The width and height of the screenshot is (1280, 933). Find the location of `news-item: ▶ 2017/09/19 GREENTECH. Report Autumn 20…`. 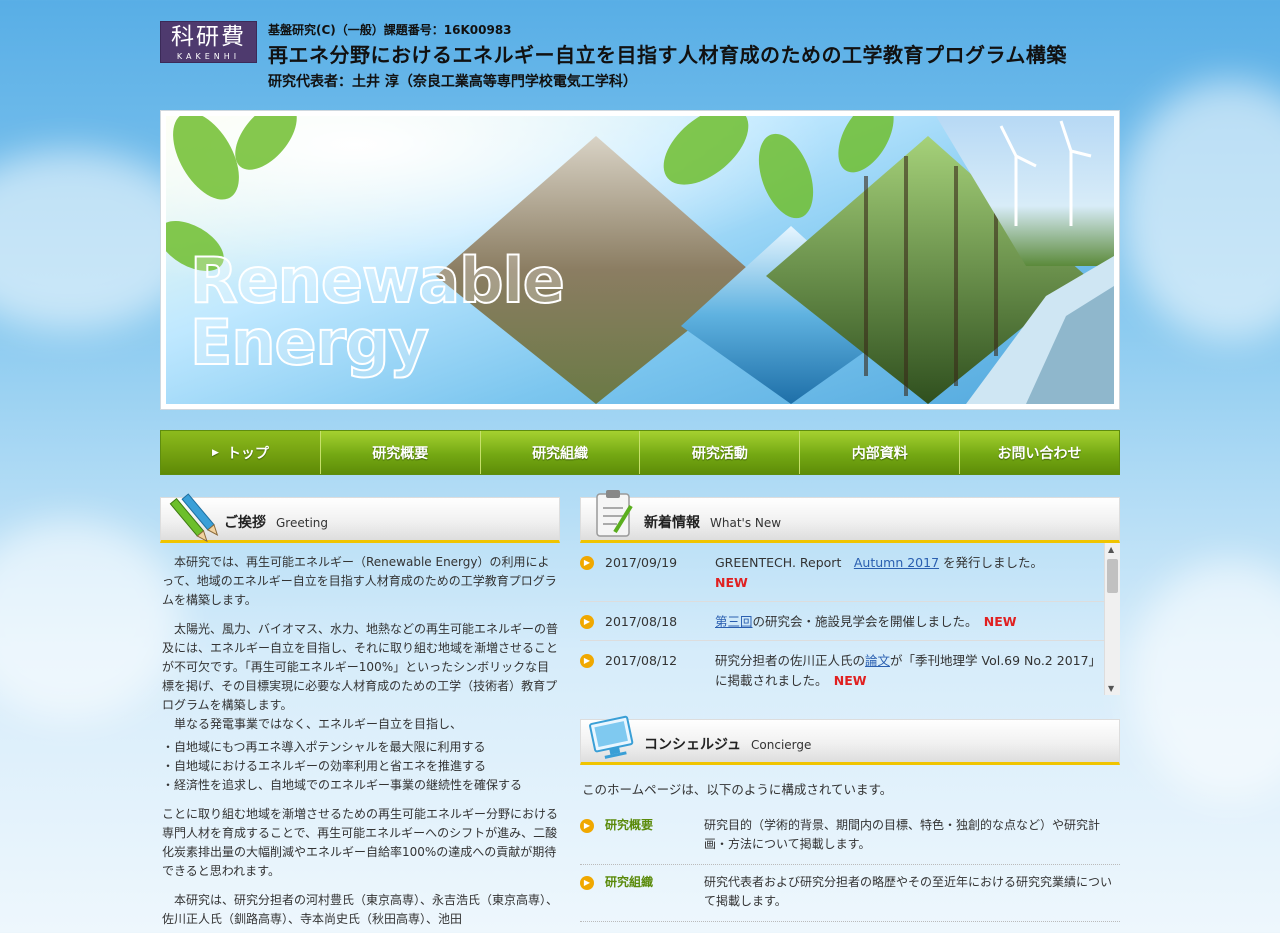

news-item: ▶ 2017/09/19 GREENTECH. Report Autumn 20… is located at coordinates (850, 572).